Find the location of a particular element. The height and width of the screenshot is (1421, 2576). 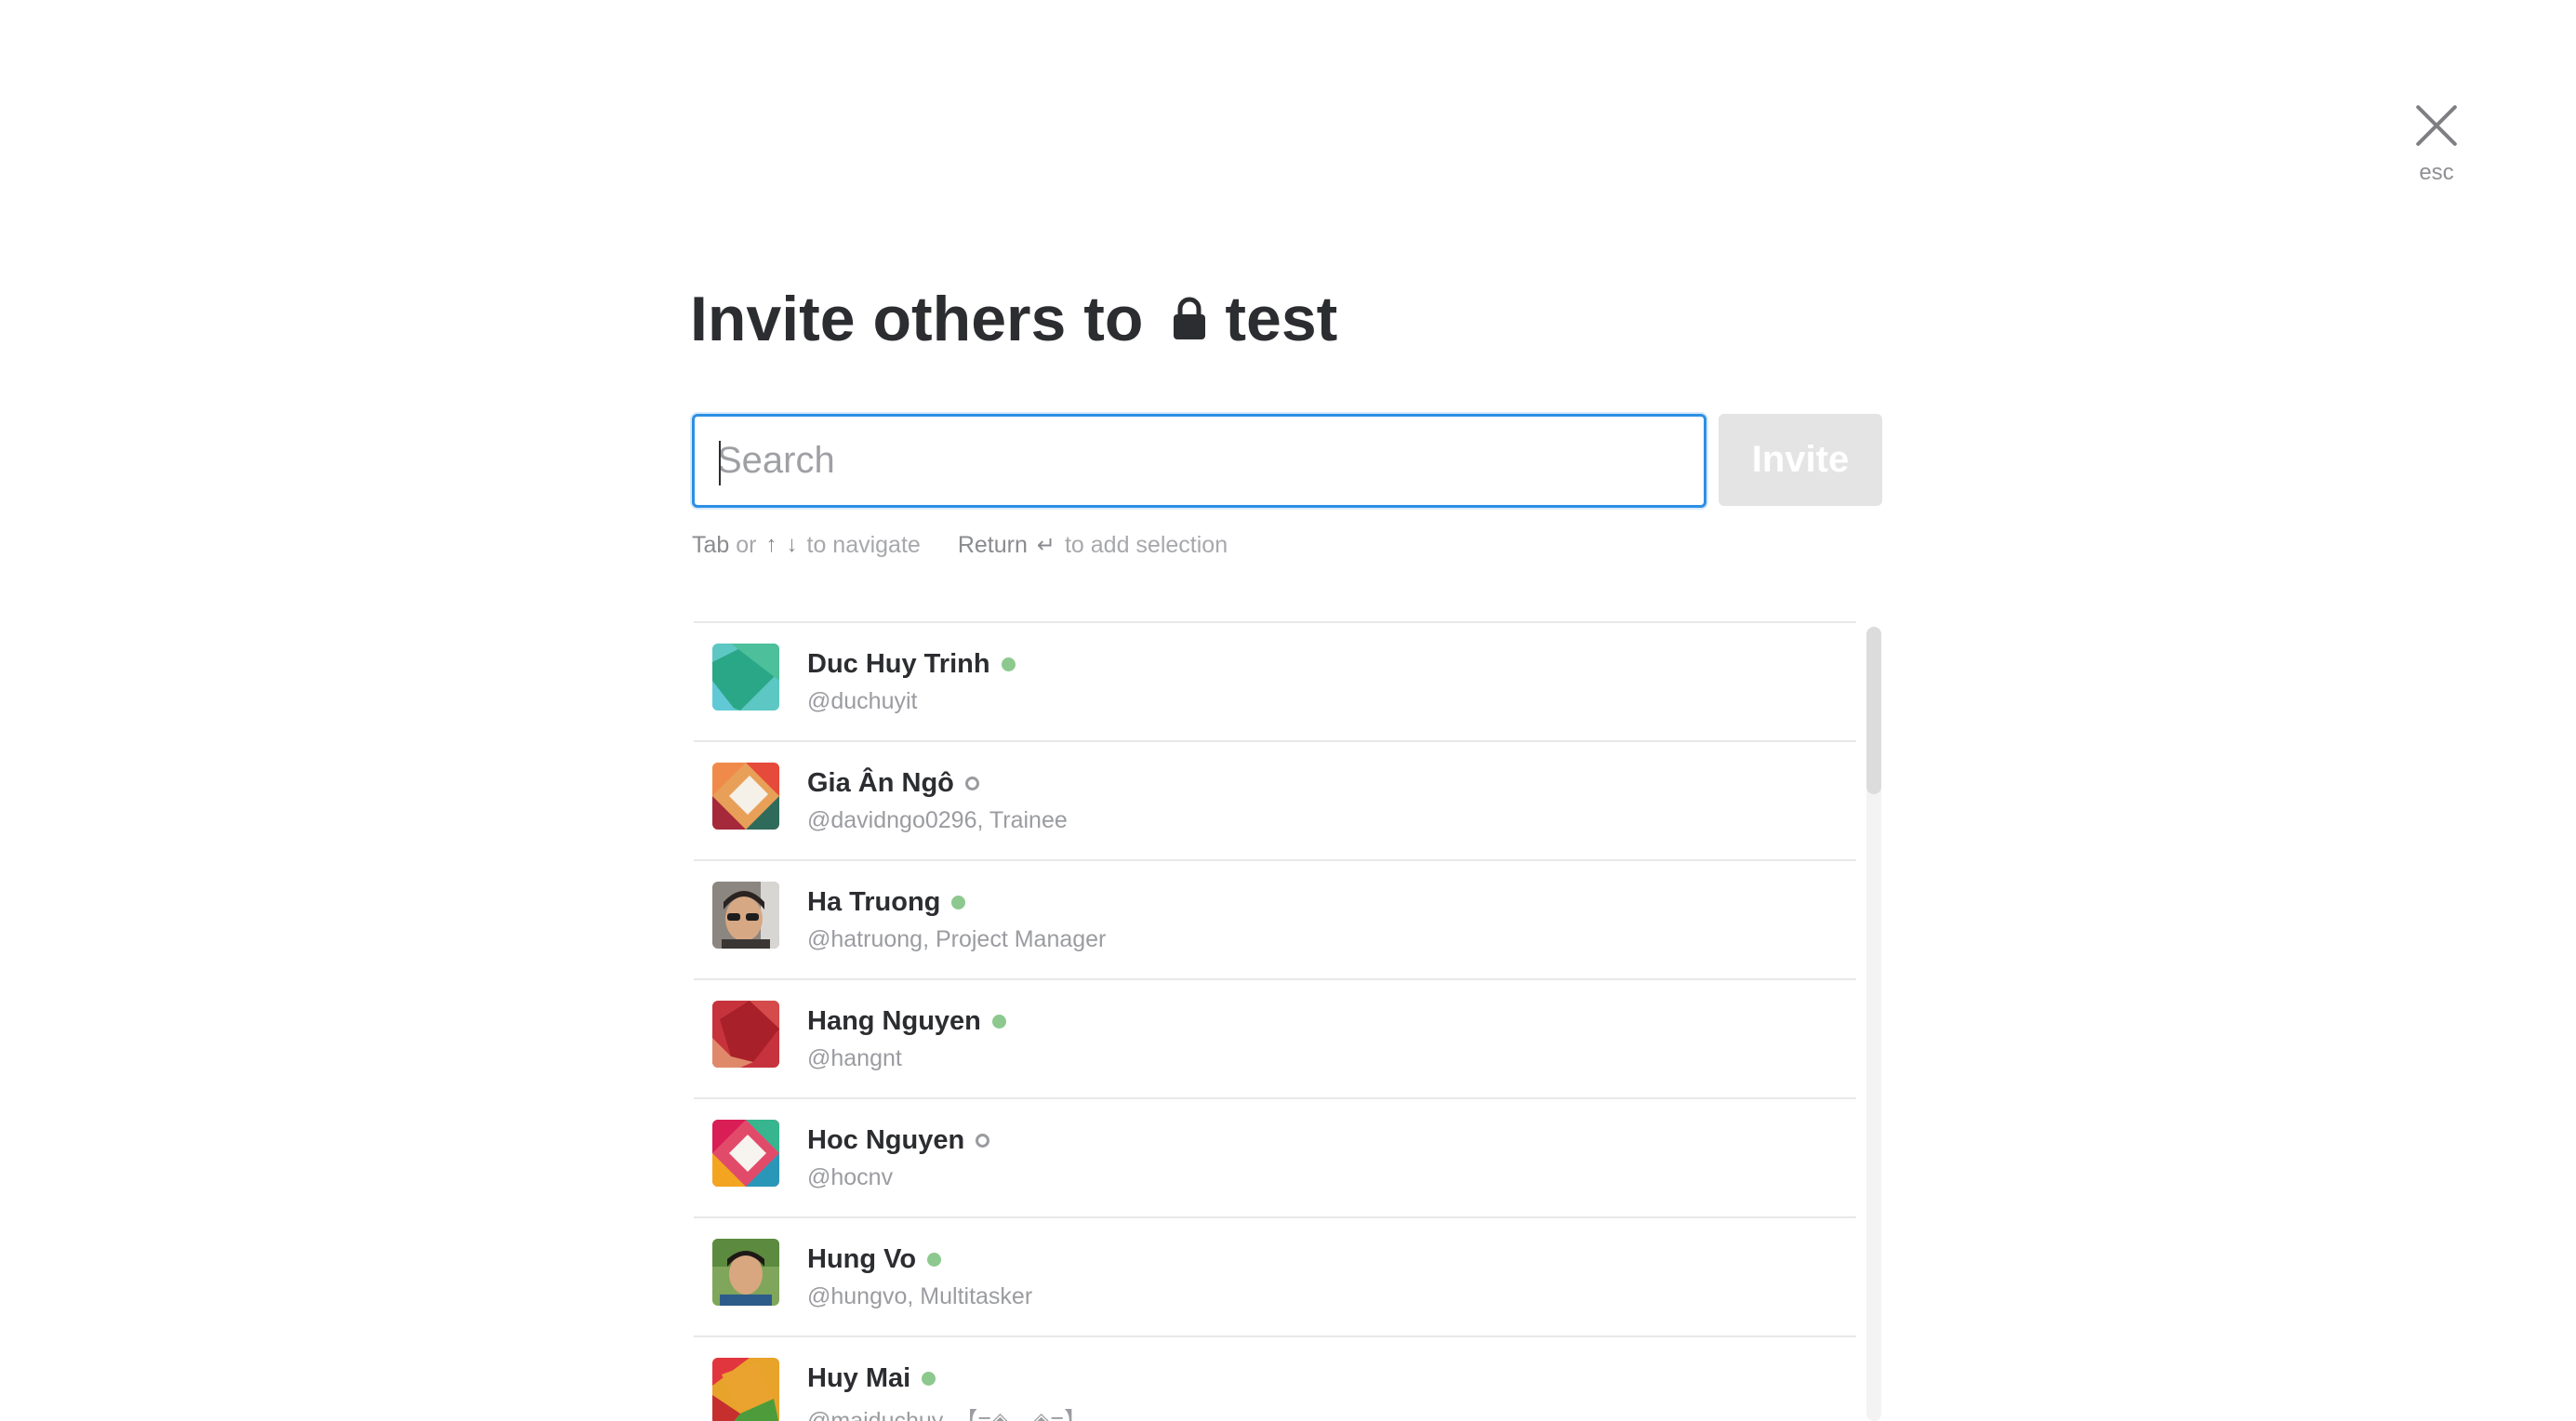

lock-icon is located at coordinates (1190, 318).